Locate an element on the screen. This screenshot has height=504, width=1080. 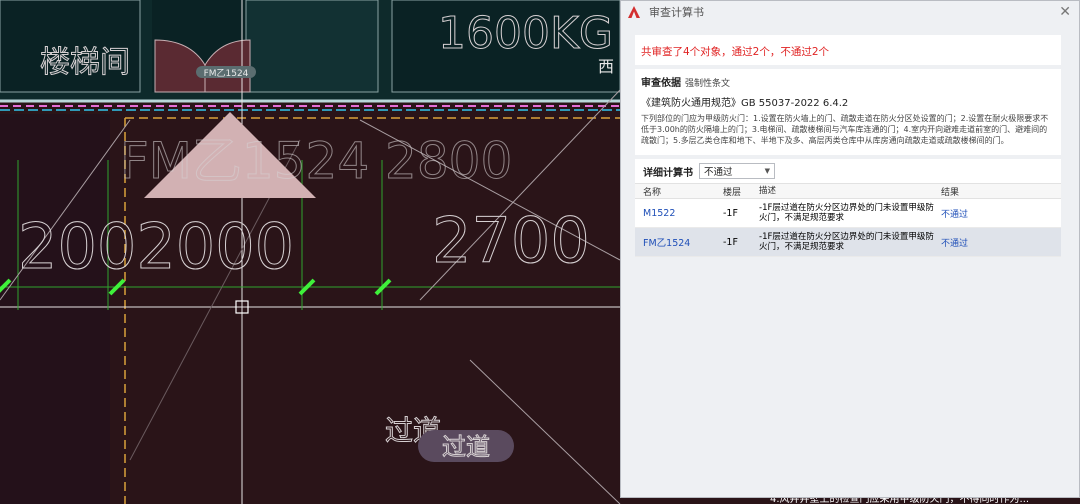
col-desc: 描述 is located at coordinates (850, 191).